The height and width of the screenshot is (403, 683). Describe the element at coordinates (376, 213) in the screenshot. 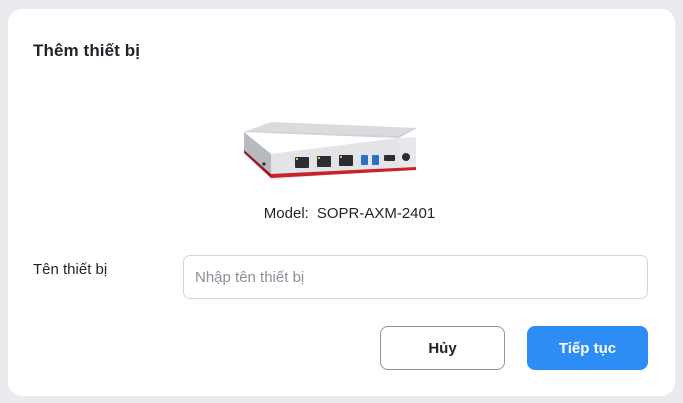

I see `model-value: SOPR-AXM-2401` at that location.